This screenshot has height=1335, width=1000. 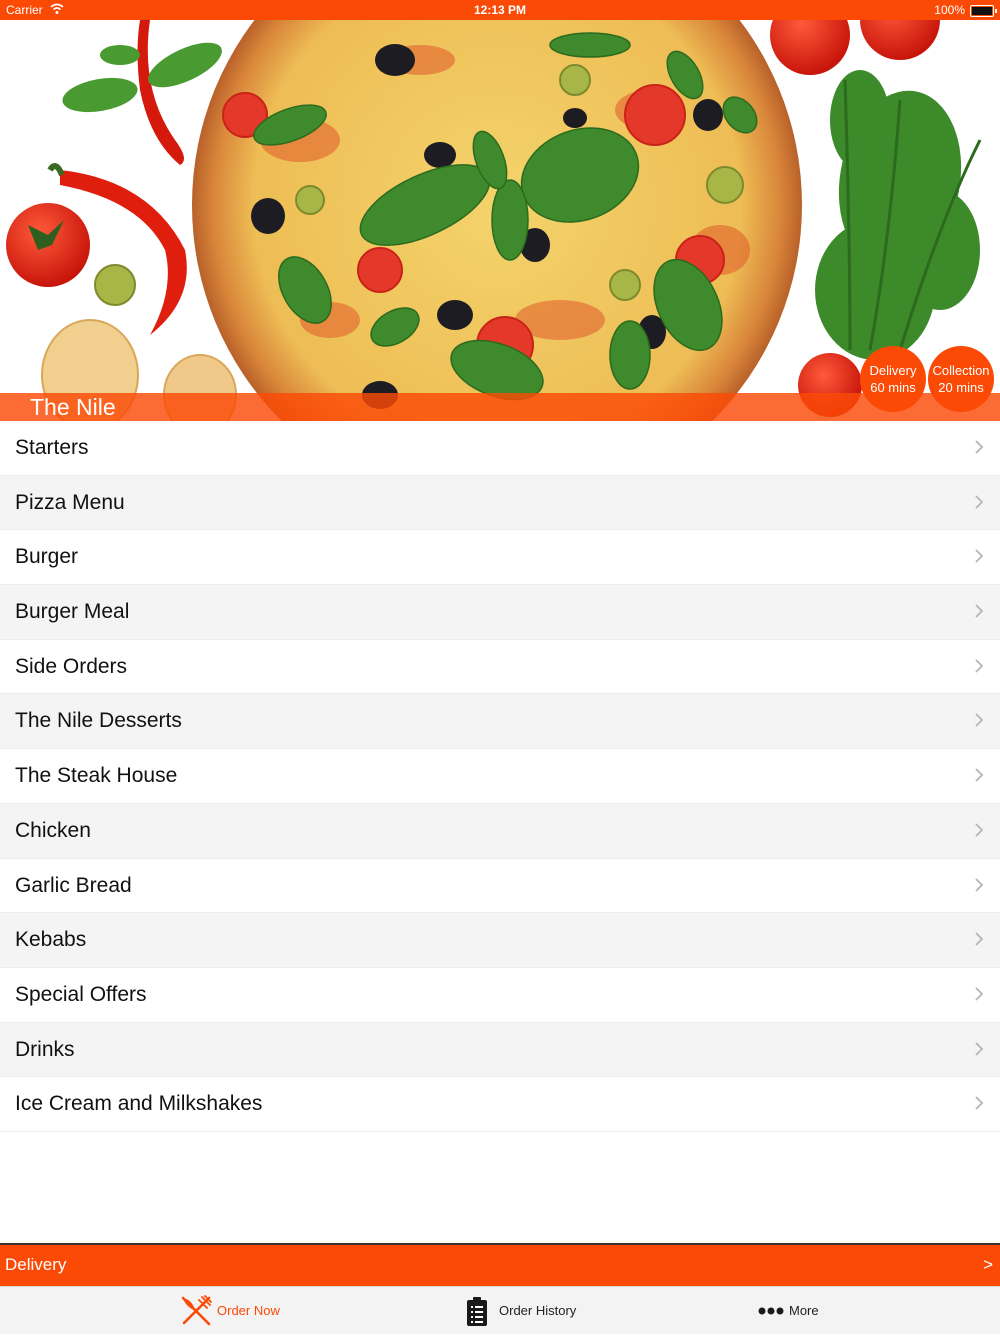 I want to click on menu-item-label: The Steak House, so click(x=96, y=776).